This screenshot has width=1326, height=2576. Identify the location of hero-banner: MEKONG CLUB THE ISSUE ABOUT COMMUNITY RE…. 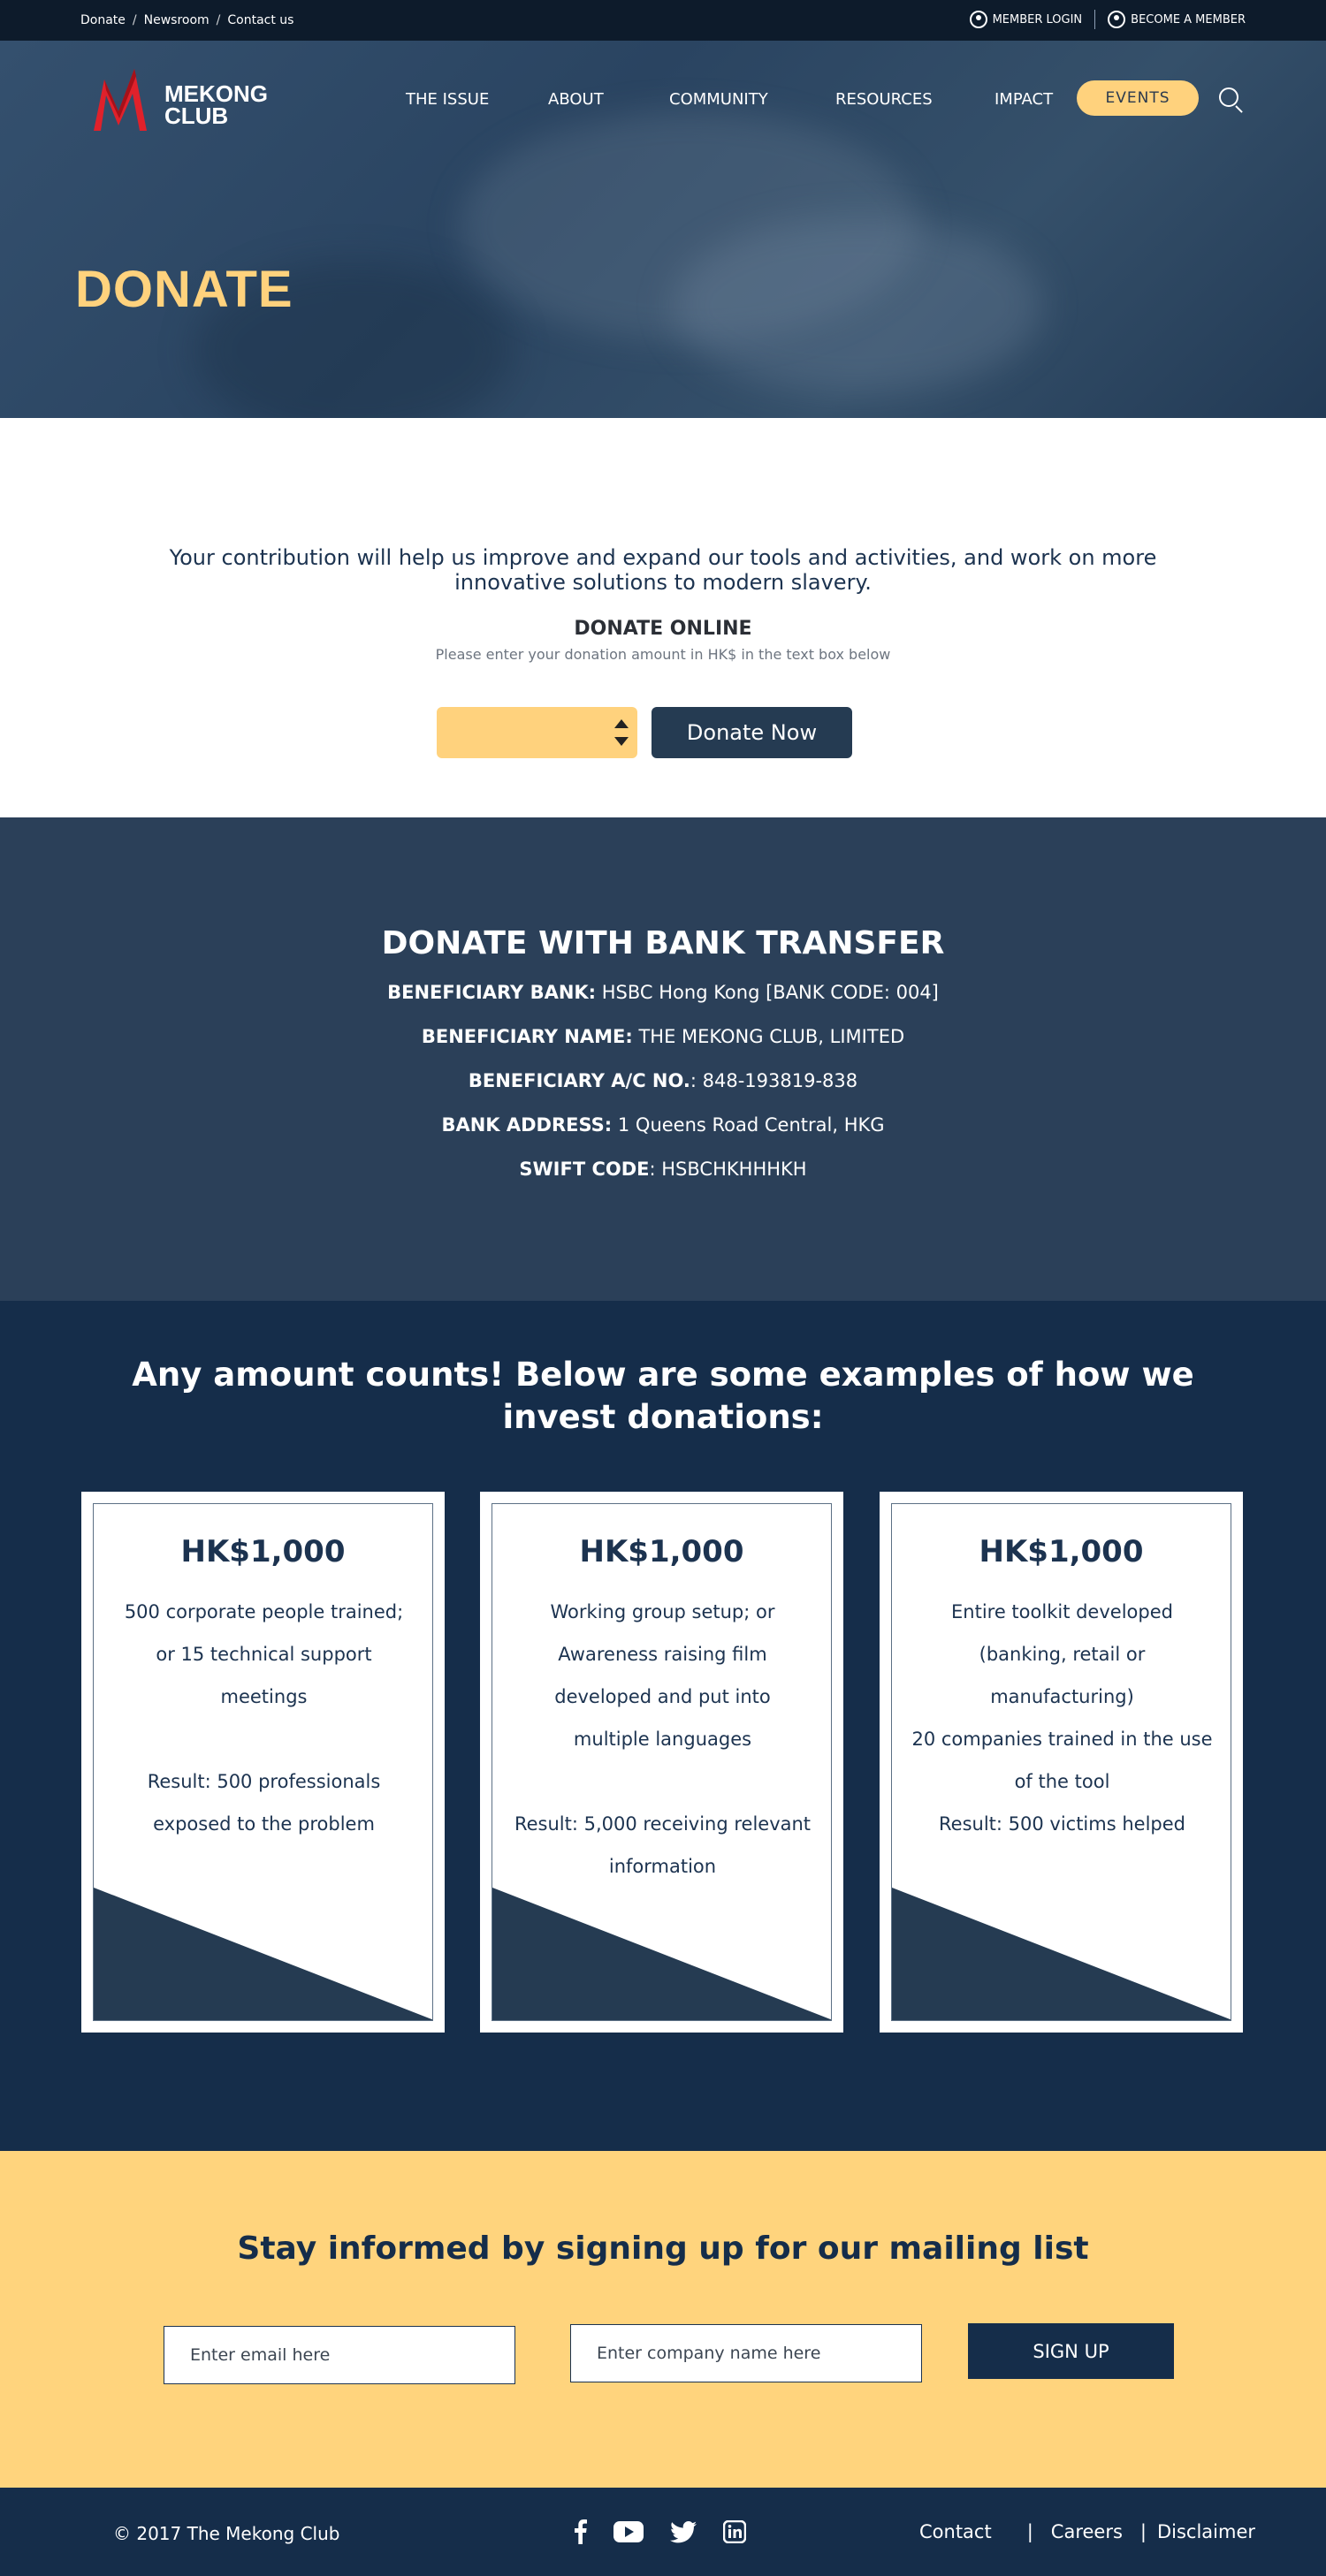
(663, 229).